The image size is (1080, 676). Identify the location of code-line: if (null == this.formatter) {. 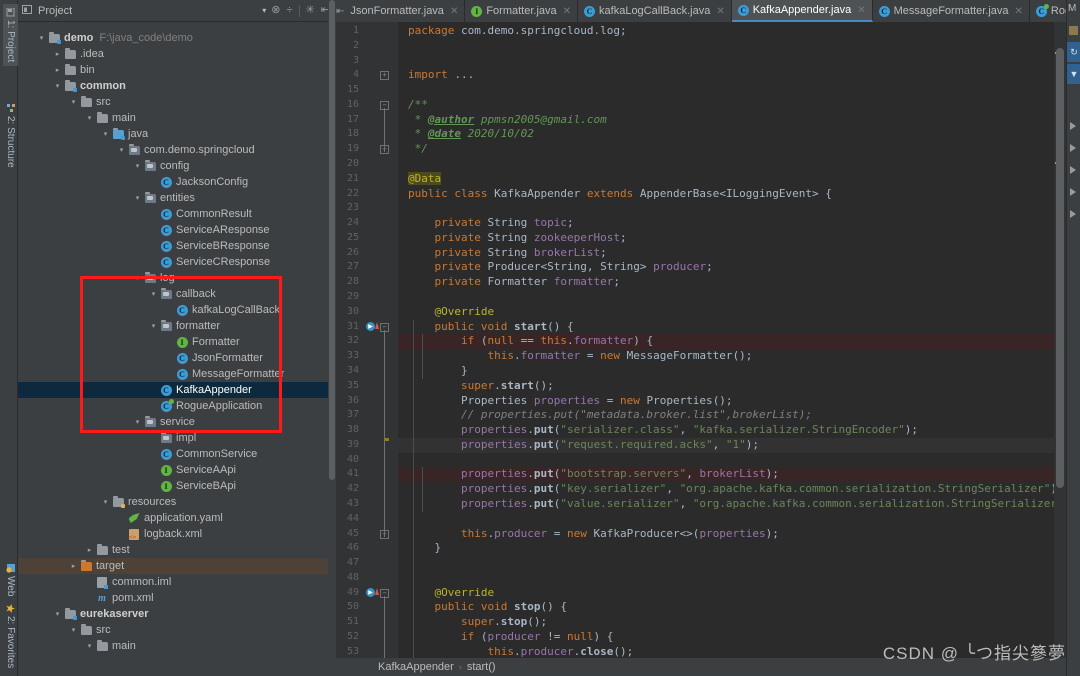
(726, 342).